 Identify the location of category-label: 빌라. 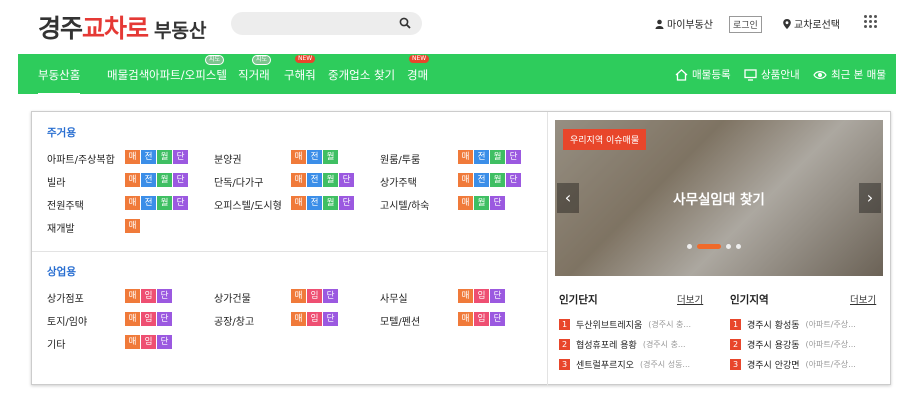
(56, 181).